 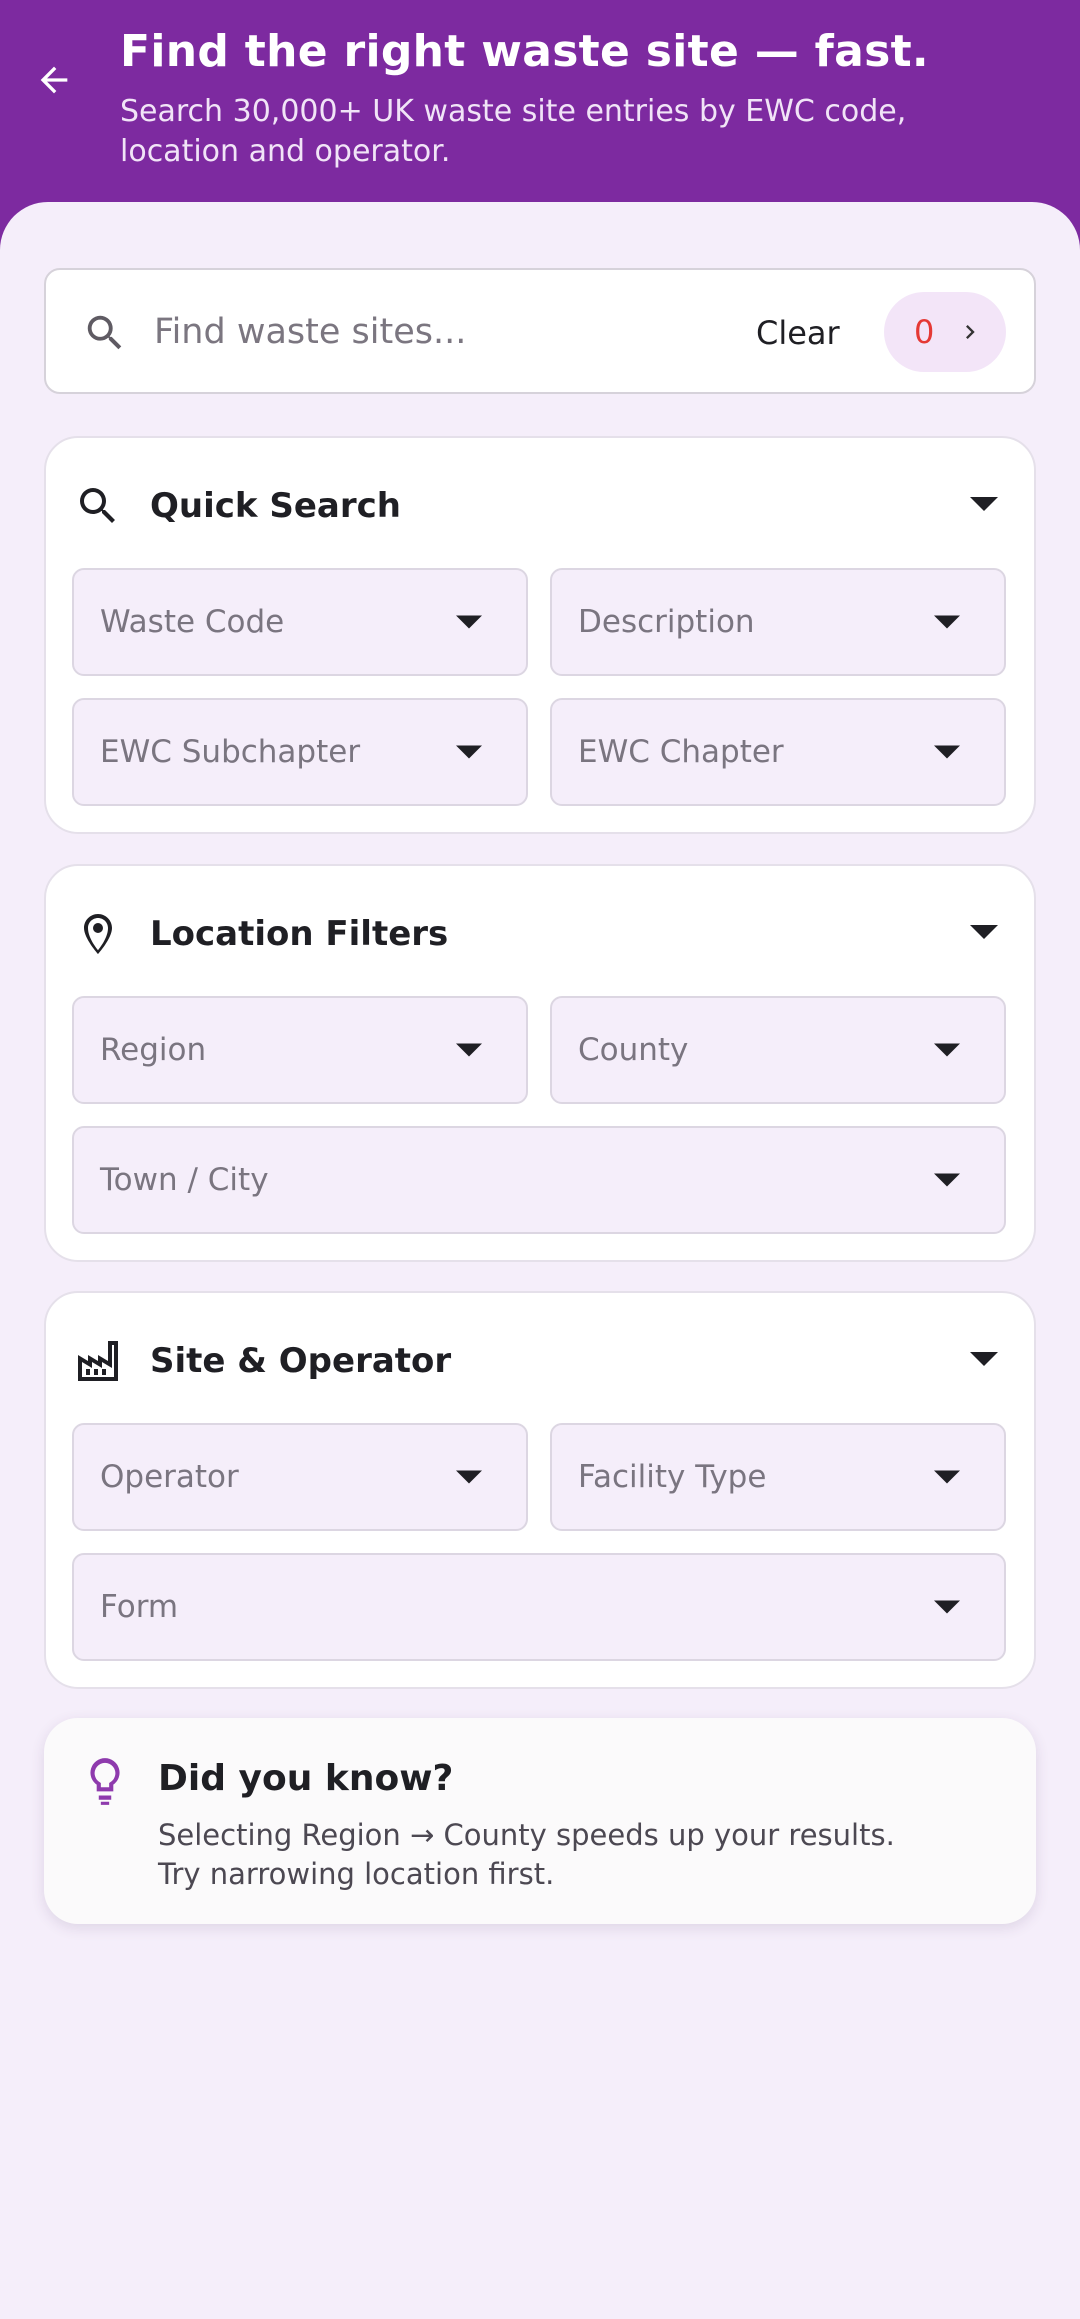 I want to click on town-city-label: Town / City, so click(x=184, y=1180).